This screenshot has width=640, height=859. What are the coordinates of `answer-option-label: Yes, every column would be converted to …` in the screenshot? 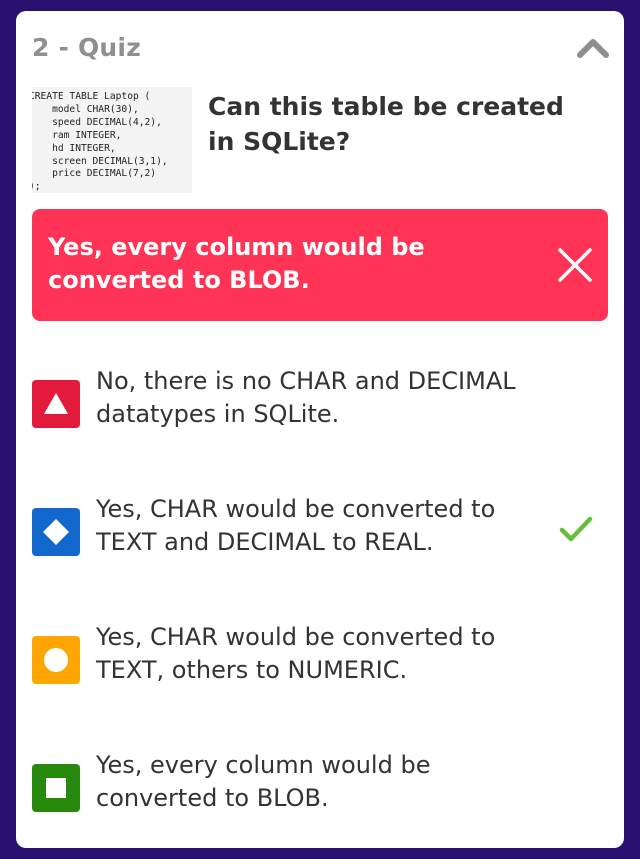 It's located at (263, 781).